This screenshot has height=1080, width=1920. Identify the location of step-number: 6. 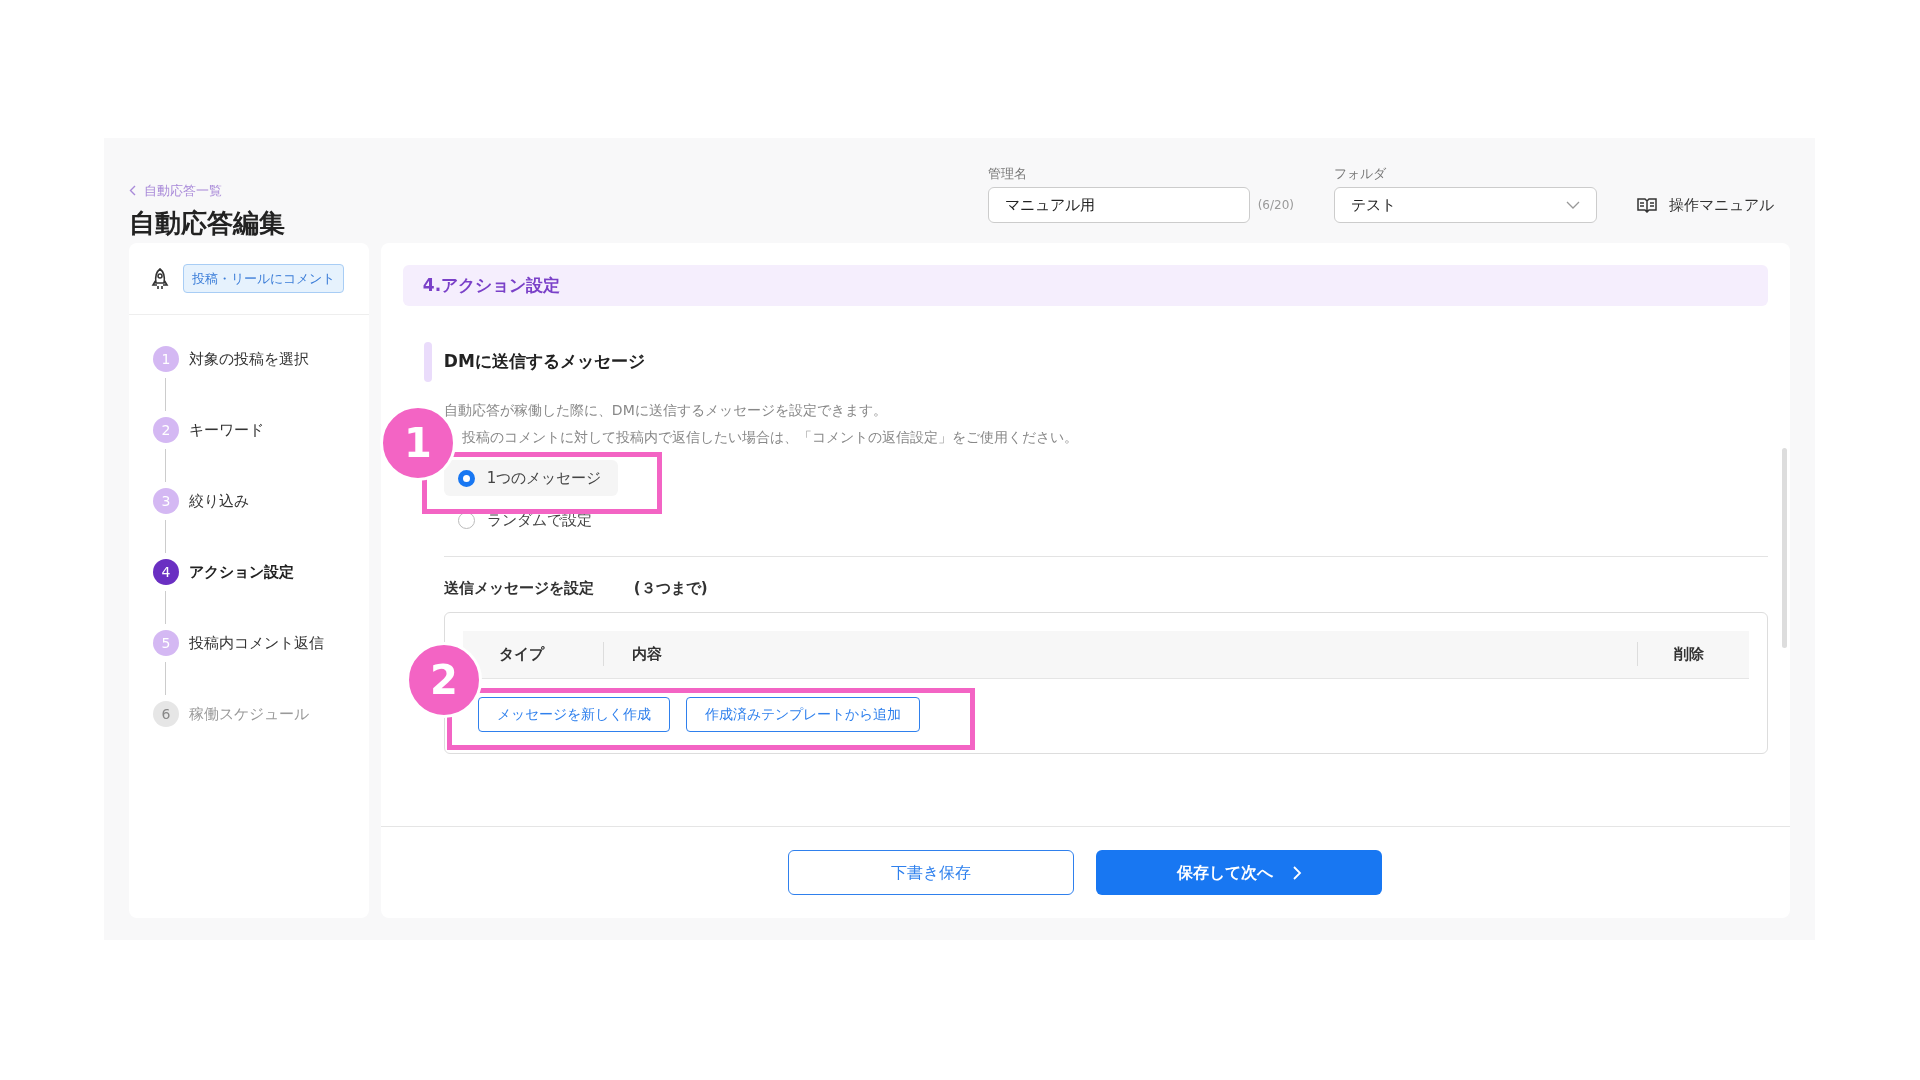
(166, 714).